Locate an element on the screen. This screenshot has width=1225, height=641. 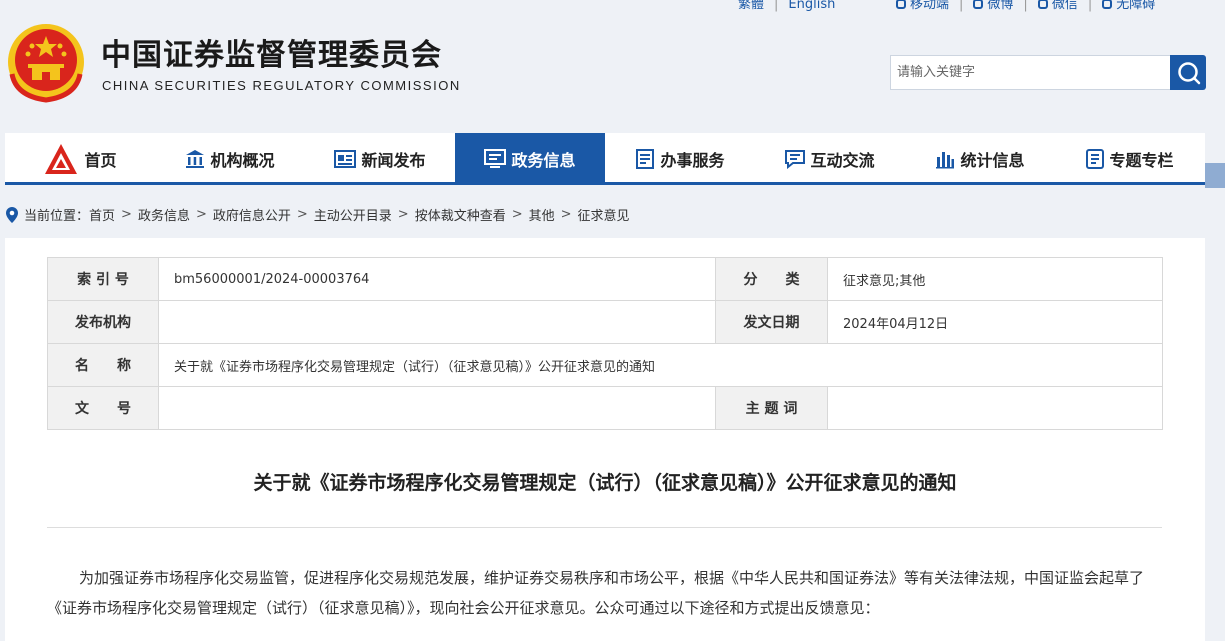
name-value: 关于就《证券市场程序化交易管理规定（试行）（征求意见稿）》公开征求意见的通知 is located at coordinates (660, 365).